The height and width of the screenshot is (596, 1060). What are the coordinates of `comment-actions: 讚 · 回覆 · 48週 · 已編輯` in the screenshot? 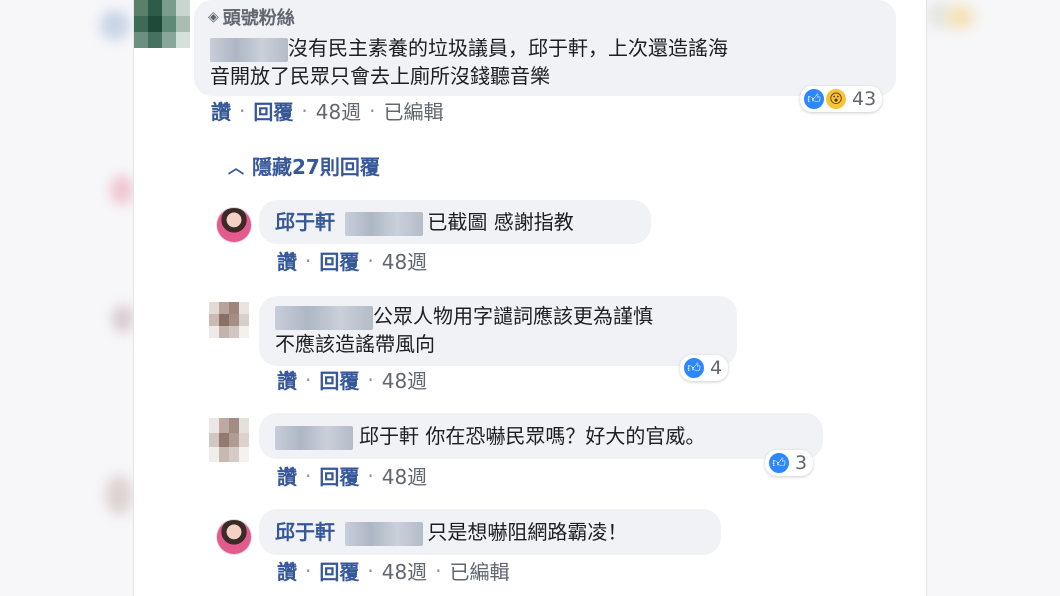 It's located at (327, 110).